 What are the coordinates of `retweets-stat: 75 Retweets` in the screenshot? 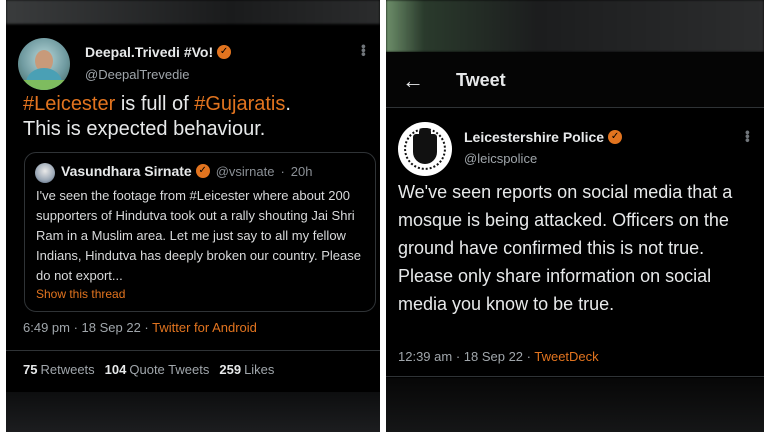 It's located at (59, 369).